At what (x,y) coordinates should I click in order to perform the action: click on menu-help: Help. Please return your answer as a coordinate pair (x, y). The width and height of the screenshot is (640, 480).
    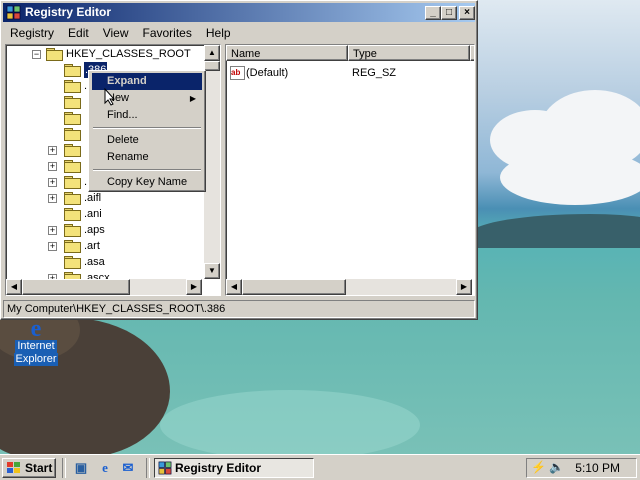
    Looking at the image, I should click on (218, 31).